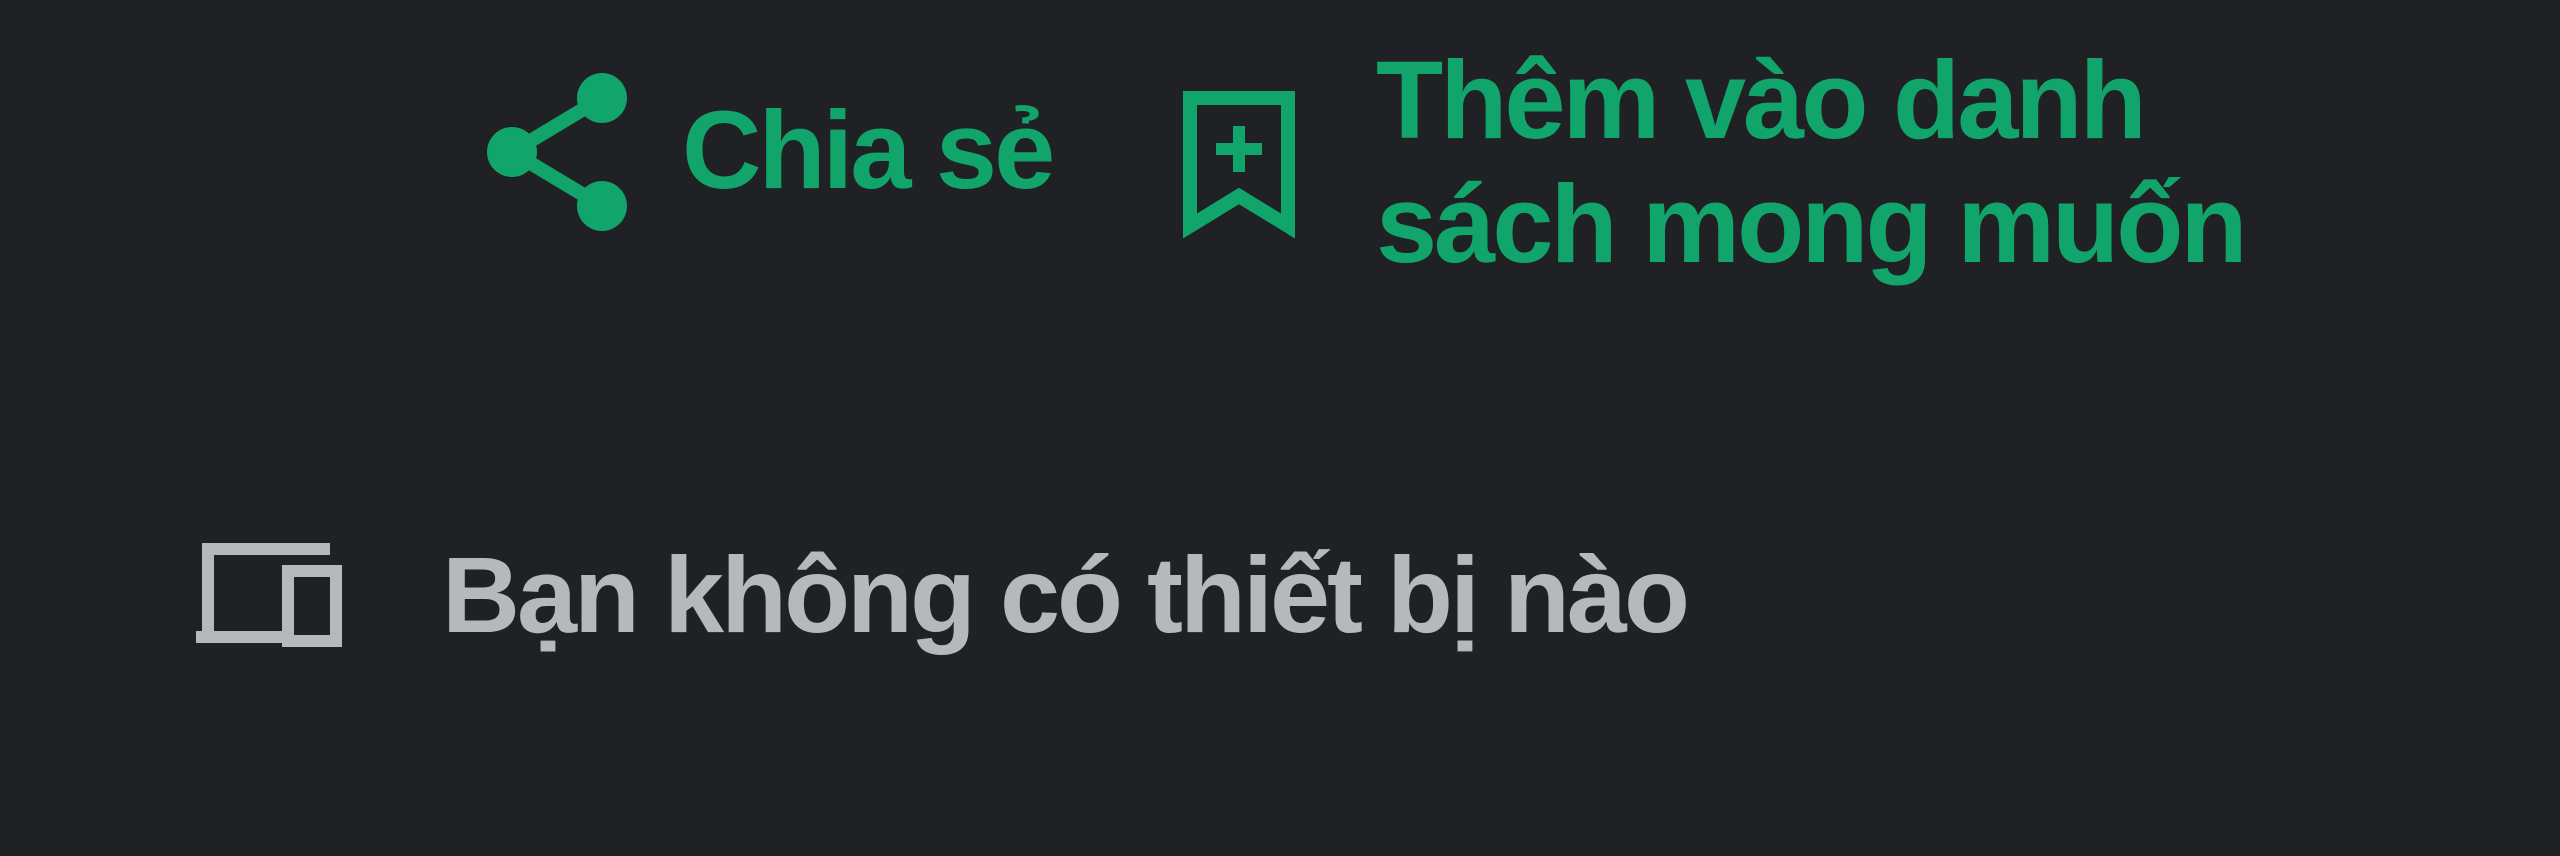  Describe the element at coordinates (1066, 594) in the screenshot. I see `device-status-label: Bạn không có thiết bị nào` at that location.